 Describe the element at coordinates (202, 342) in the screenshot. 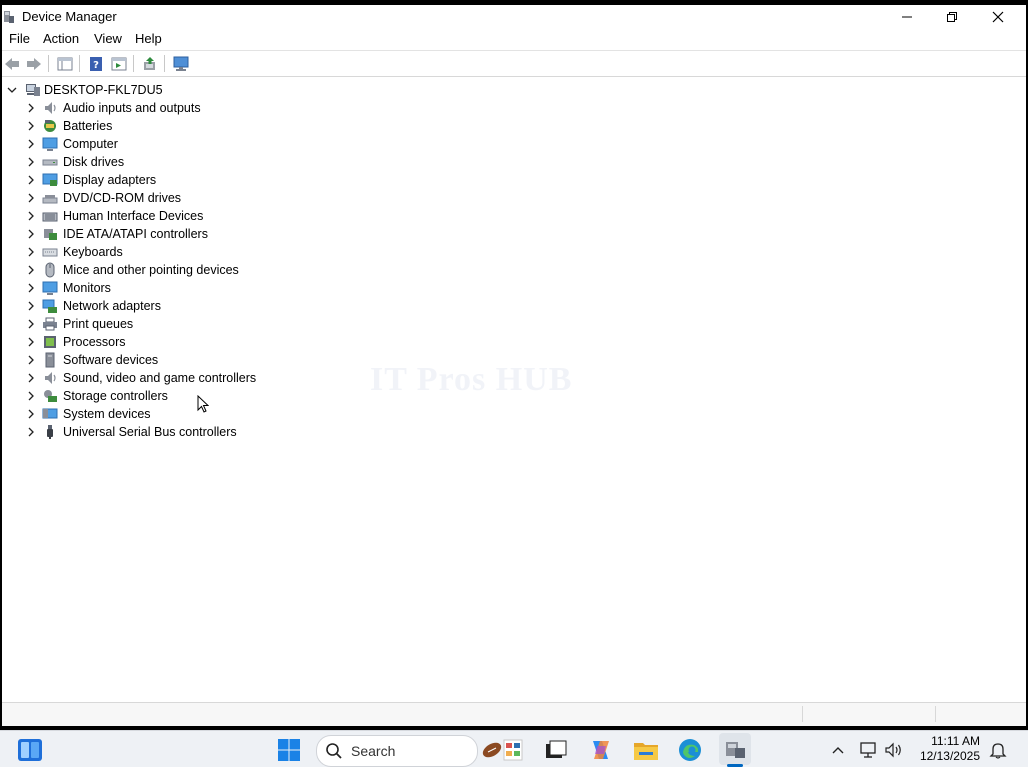

I see `tree-item-processors: Processors` at that location.